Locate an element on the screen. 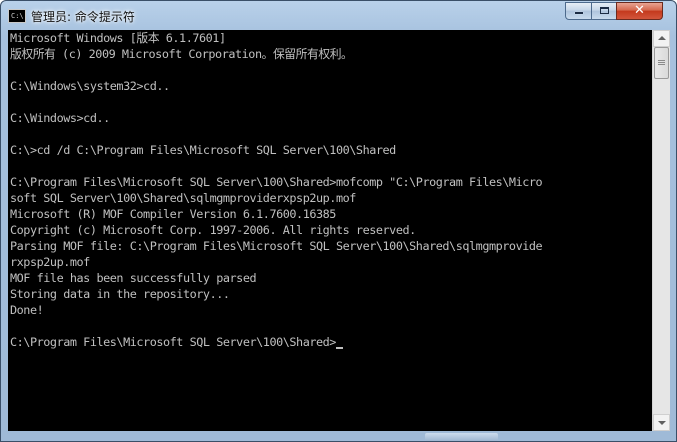  scroll-thumb is located at coordinates (661, 63).